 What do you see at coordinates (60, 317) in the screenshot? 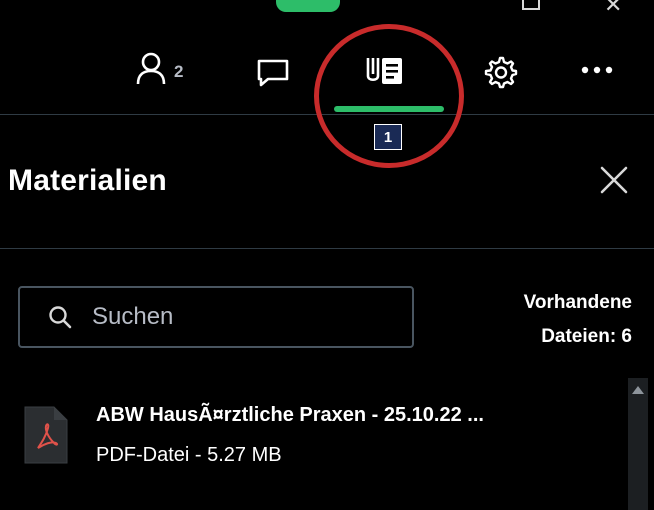
I see `search-icon` at bounding box center [60, 317].